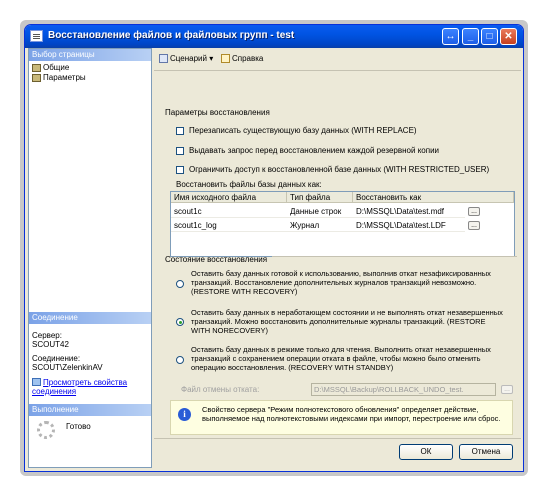 Image resolution: width=546 pixels, height=495 pixels. Describe the element at coordinates (508, 36) in the screenshot. I see `close-button: ✕` at that location.